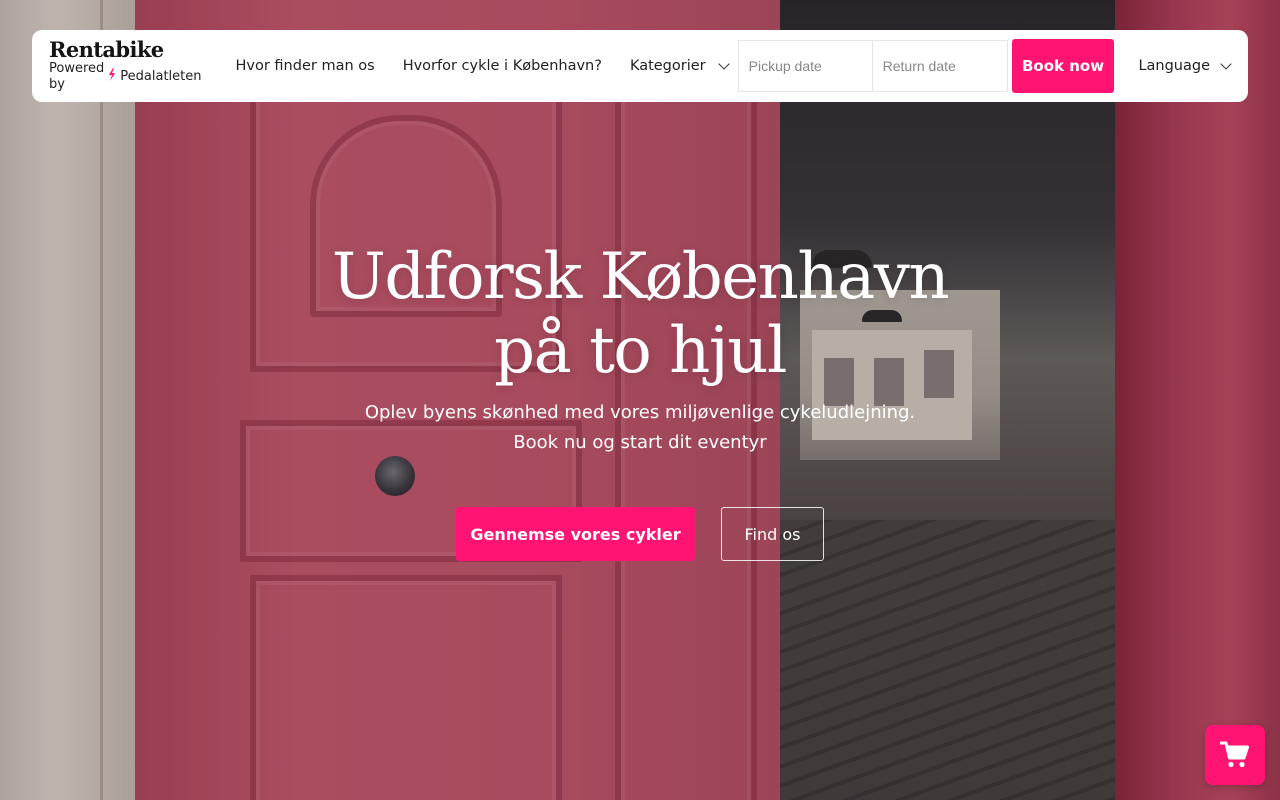  I want to click on categories-dropdown: Kategorier, so click(679, 66).